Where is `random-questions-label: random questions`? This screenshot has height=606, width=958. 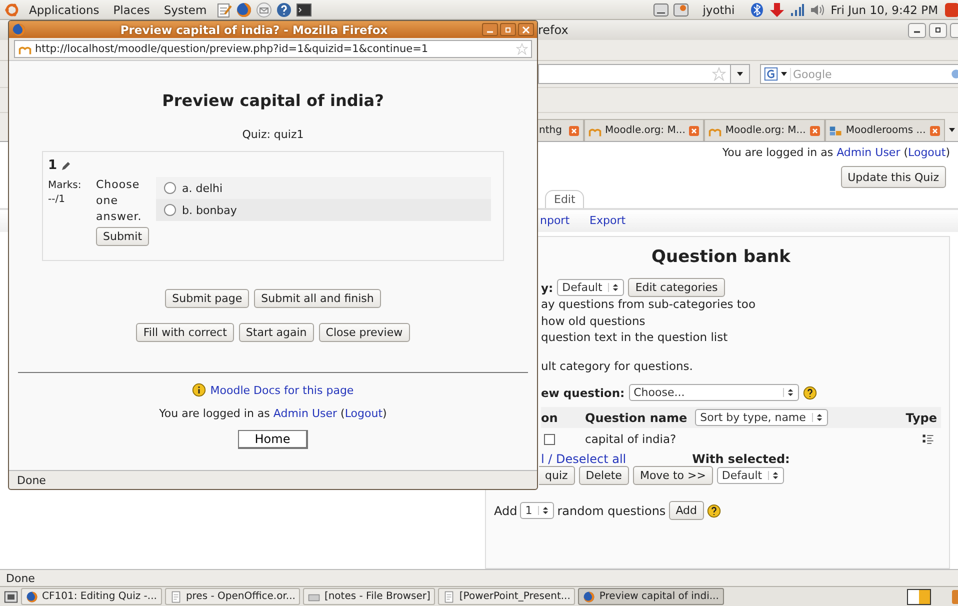
random-questions-label: random questions is located at coordinates (611, 511).